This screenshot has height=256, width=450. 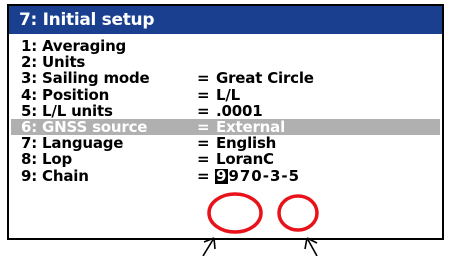 I want to click on menu-item-lop: 8: Lop = LoranC, so click(x=225, y=159).